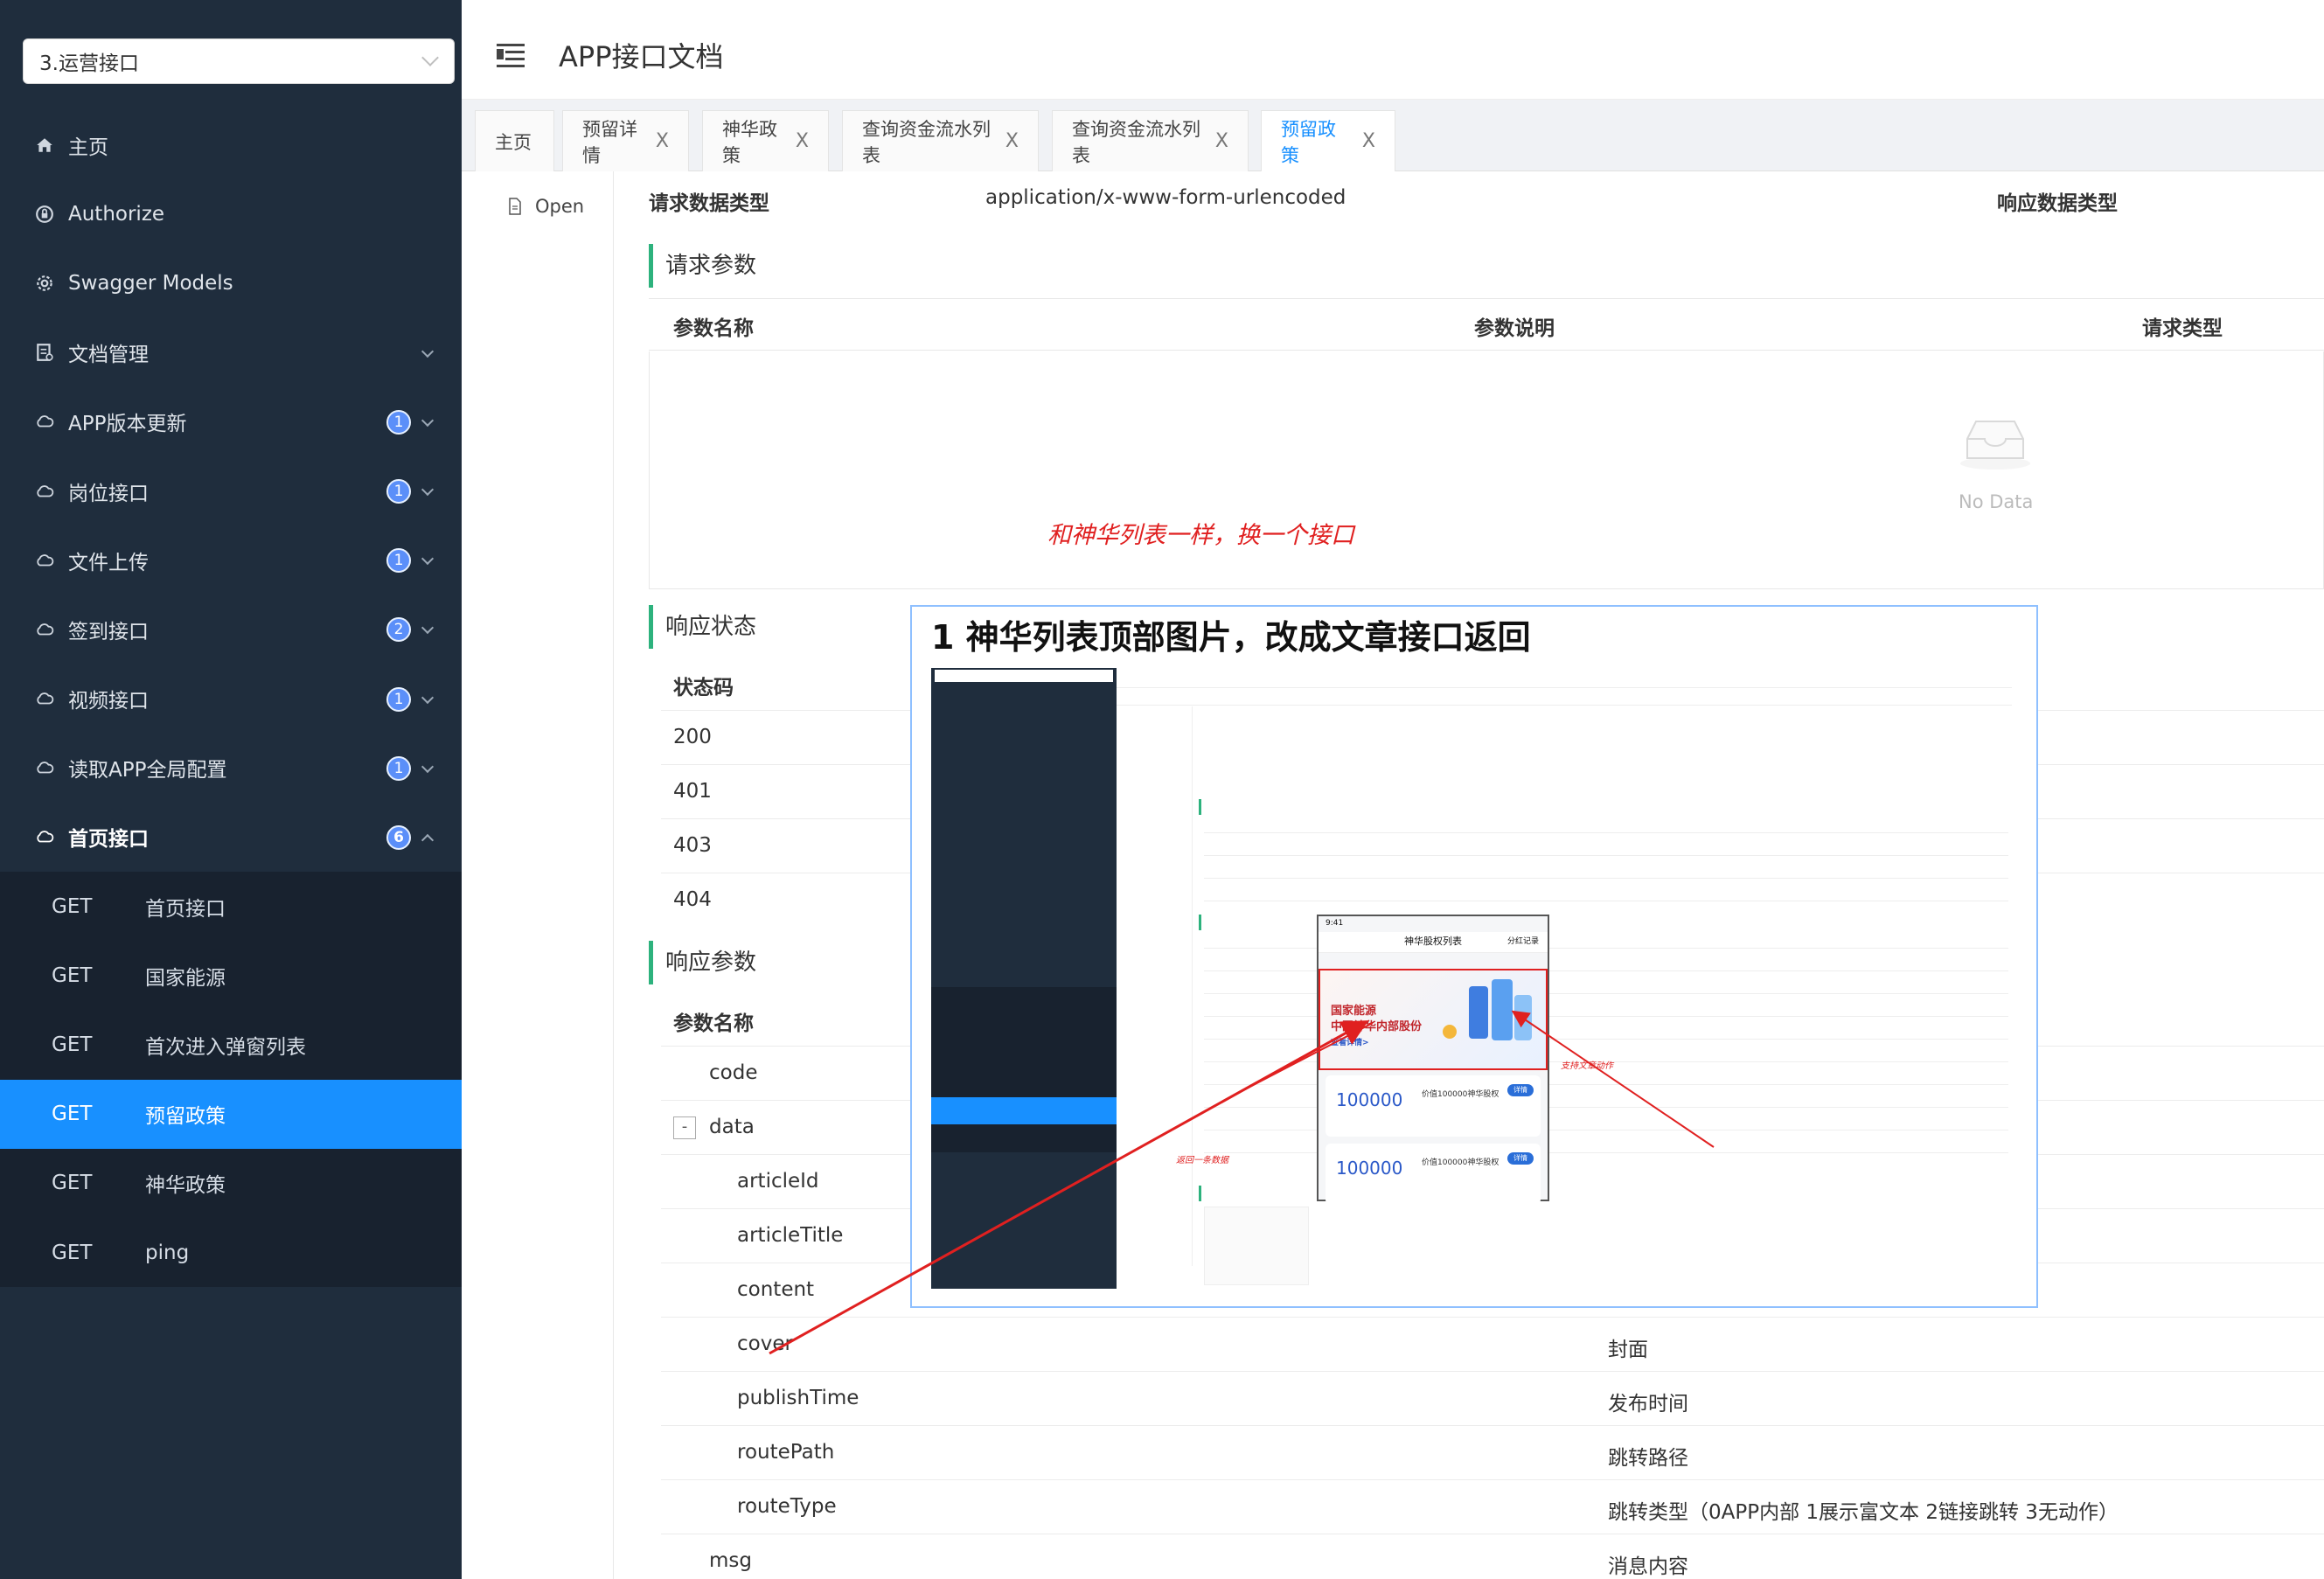 Image resolution: width=2324 pixels, height=1579 pixels. Describe the element at coordinates (1648, 1458) in the screenshot. I see `param-desc: 跳转路径` at that location.